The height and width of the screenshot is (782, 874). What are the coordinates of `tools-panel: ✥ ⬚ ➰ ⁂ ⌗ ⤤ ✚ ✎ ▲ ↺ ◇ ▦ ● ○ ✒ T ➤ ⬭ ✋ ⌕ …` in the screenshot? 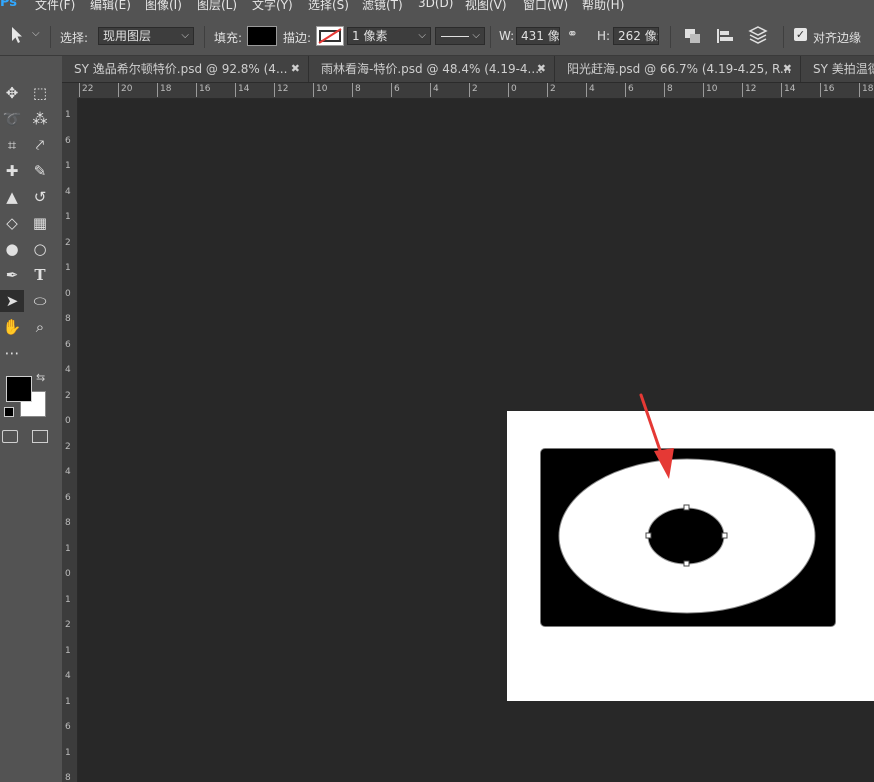 It's located at (31, 419).